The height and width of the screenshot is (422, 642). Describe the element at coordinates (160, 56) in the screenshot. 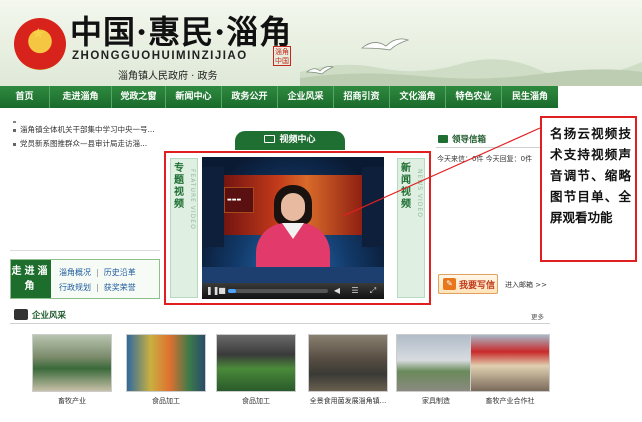

I see `site-pinyin: ZHONGGUOHUIMINZIJIAO` at that location.